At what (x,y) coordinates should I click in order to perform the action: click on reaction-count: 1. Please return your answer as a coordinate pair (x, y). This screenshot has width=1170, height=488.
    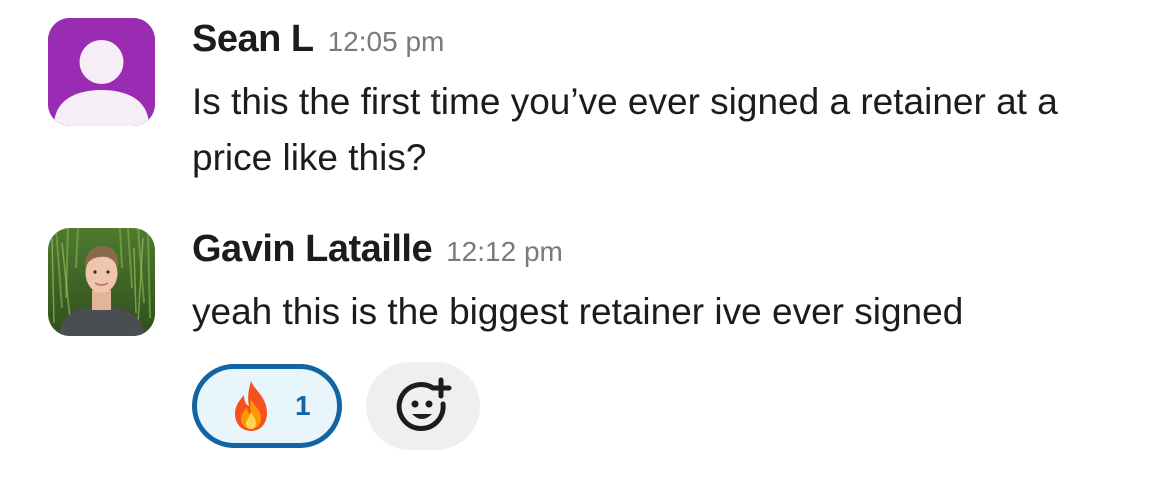
    Looking at the image, I should click on (303, 405).